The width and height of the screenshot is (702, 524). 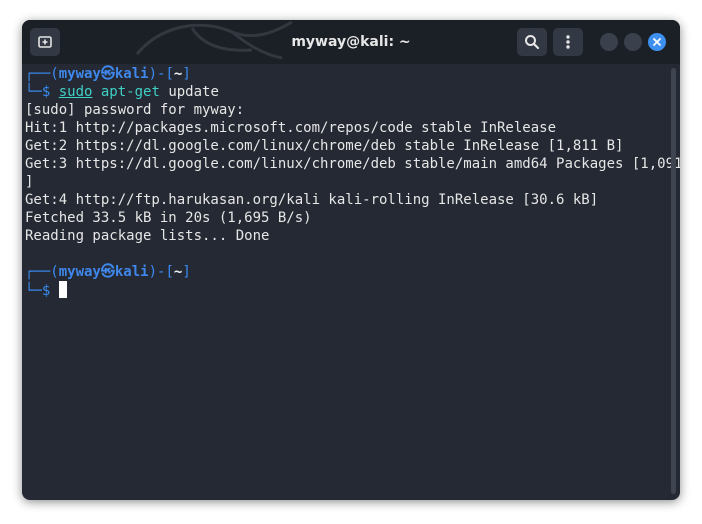 I want to click on text-cursor, so click(x=62, y=289).